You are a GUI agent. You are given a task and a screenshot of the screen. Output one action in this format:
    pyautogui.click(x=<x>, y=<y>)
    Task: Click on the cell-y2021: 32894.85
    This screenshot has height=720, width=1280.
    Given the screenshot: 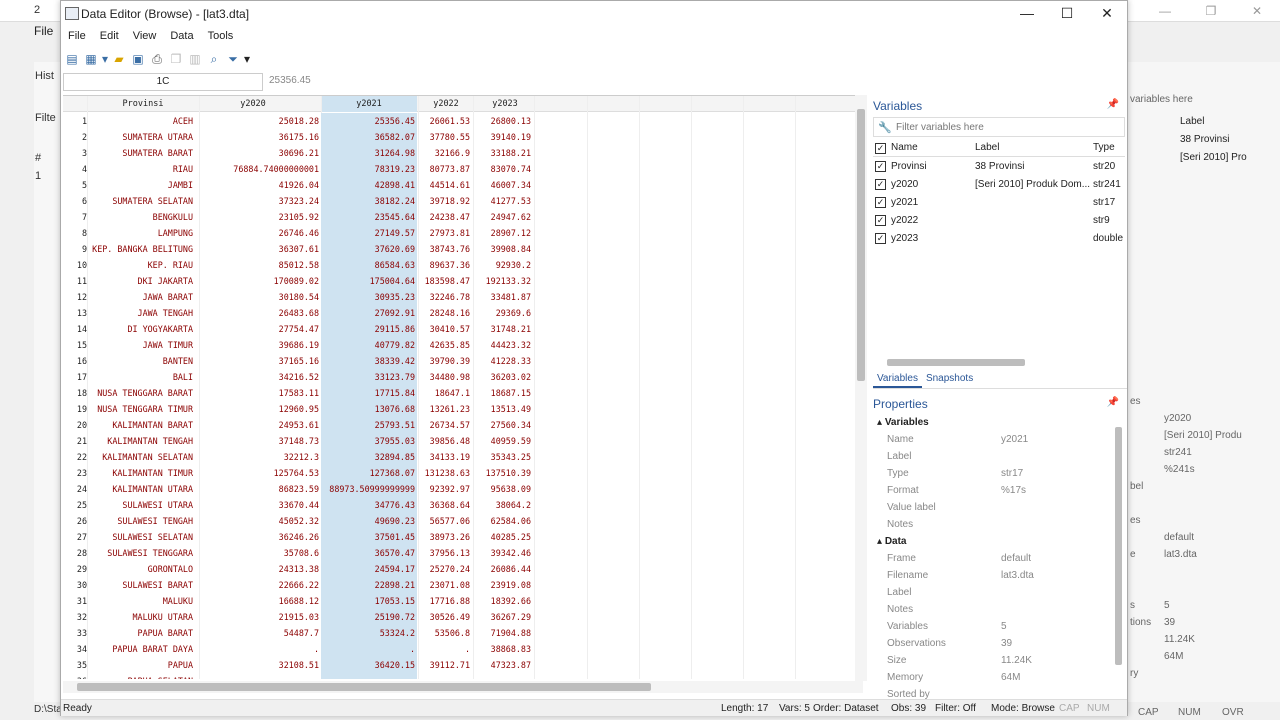 What is the action you would take?
    pyautogui.click(x=369, y=457)
    